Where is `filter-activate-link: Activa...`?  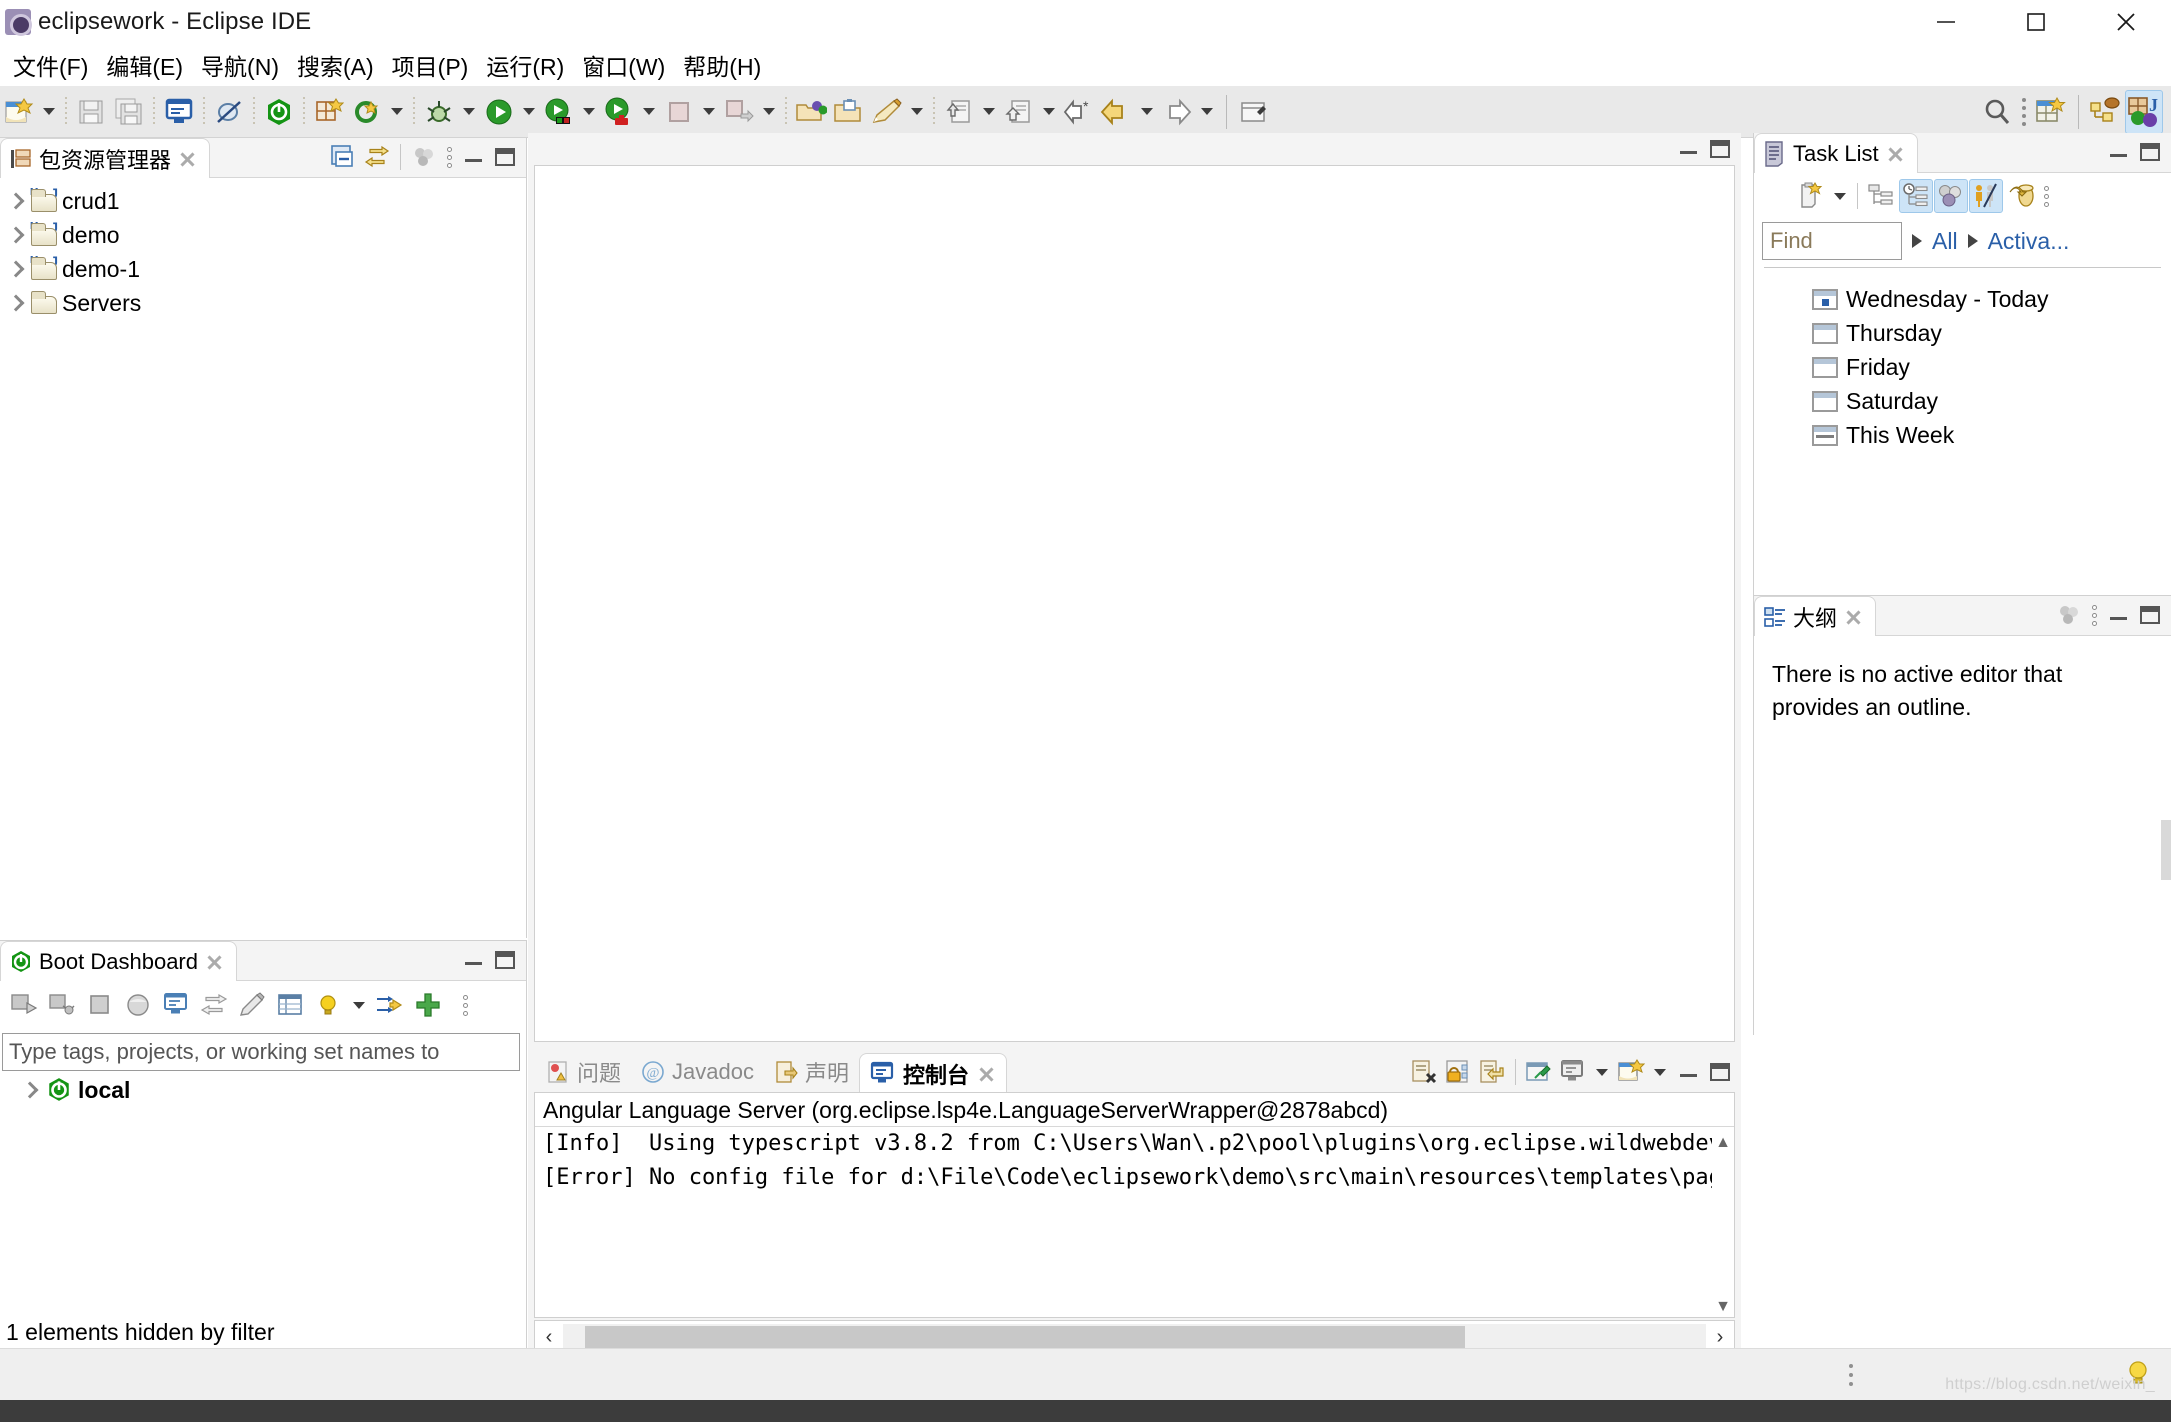
filter-activate-link: Activa... is located at coordinates (2029, 241).